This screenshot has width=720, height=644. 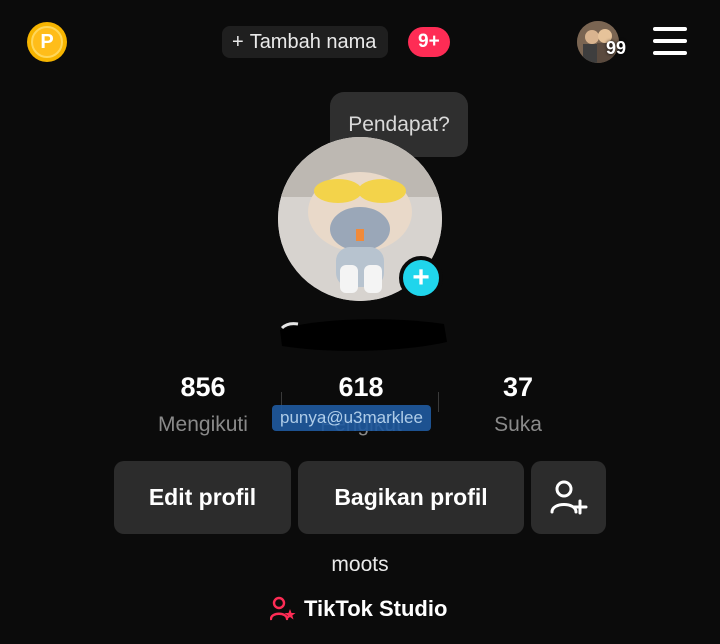 I want to click on add-friend-icon, so click(x=568, y=497).